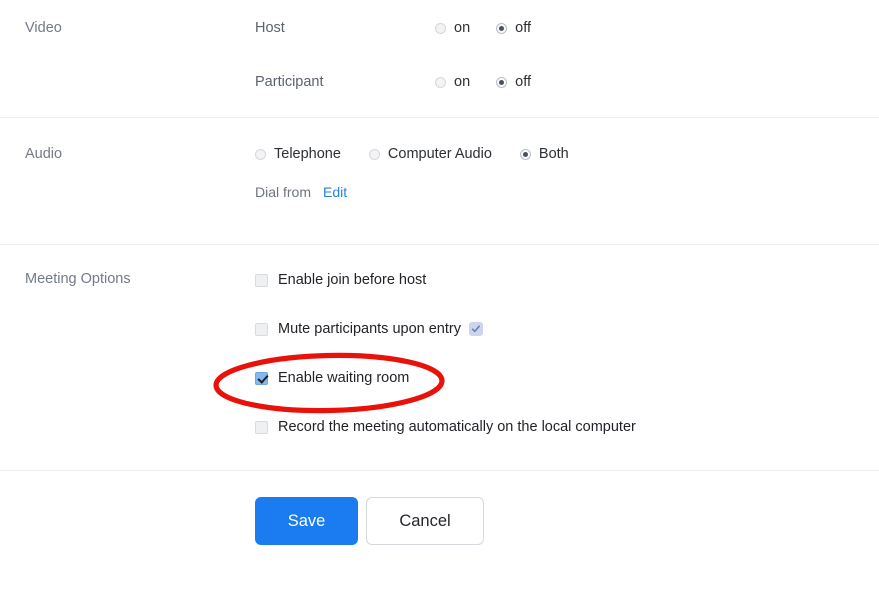 This screenshot has width=879, height=596. I want to click on dial-from-label: Dial from, so click(283, 192).